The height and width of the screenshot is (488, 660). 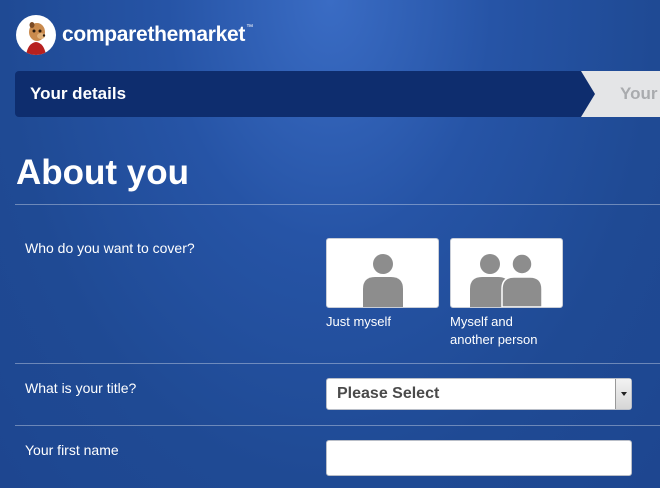 I want to click on progress-steps: Your details Your q, so click(x=337, y=94).